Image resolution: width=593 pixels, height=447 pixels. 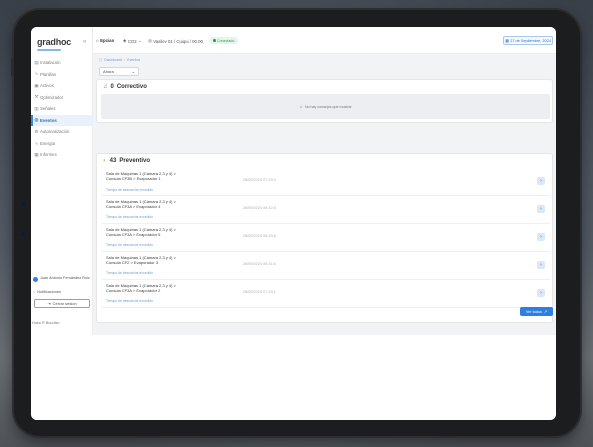 What do you see at coordinates (54, 42) in the screenshot?
I see `app-logo: gradhoc` at bounding box center [54, 42].